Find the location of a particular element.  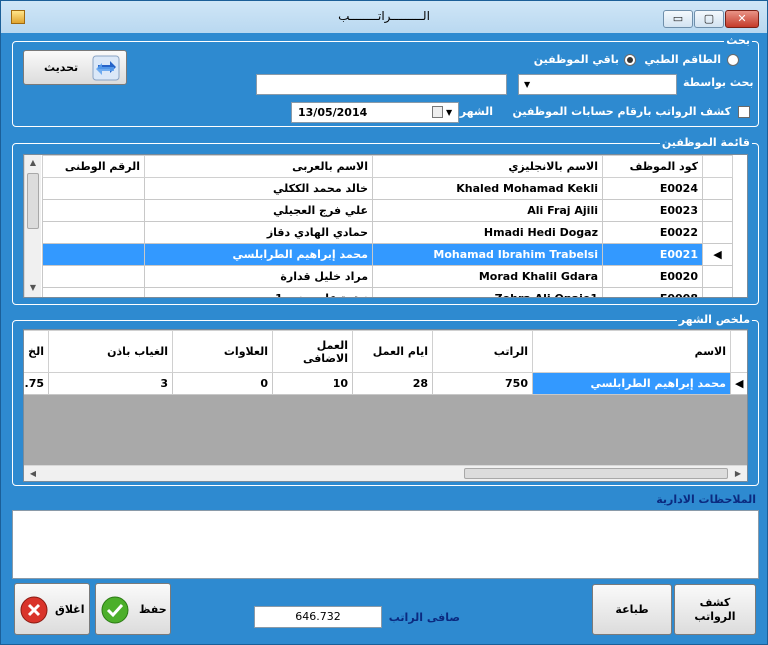

cell-english-name: Mohamad Ibrahim Trabelsi is located at coordinates (487, 254).